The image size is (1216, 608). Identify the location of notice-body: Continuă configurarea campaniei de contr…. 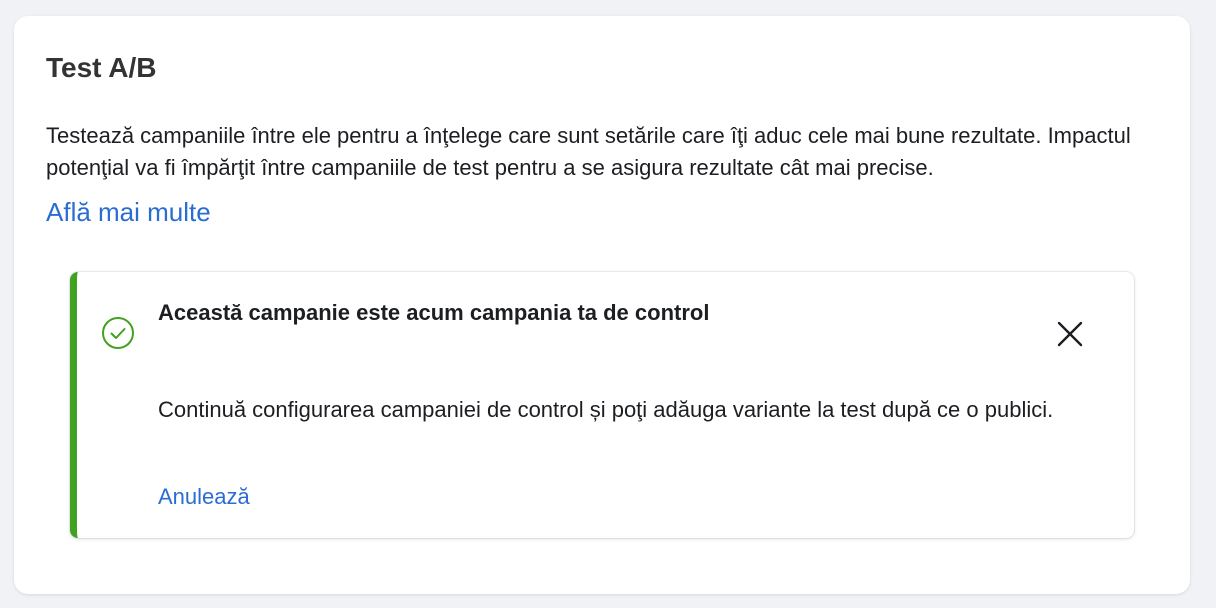
(606, 409).